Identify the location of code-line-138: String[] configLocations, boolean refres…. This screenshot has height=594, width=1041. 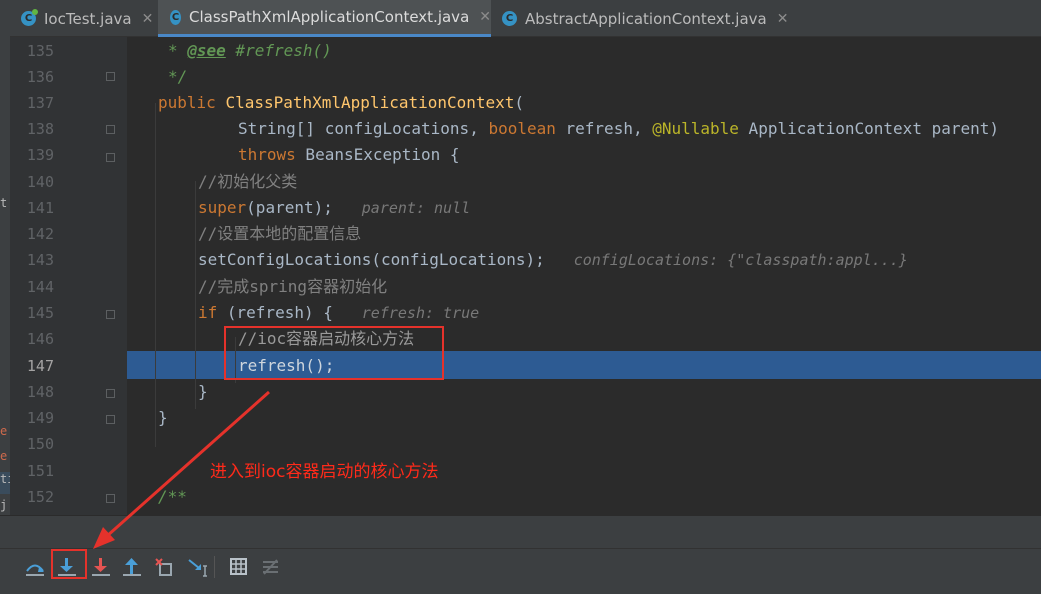
(619, 128).